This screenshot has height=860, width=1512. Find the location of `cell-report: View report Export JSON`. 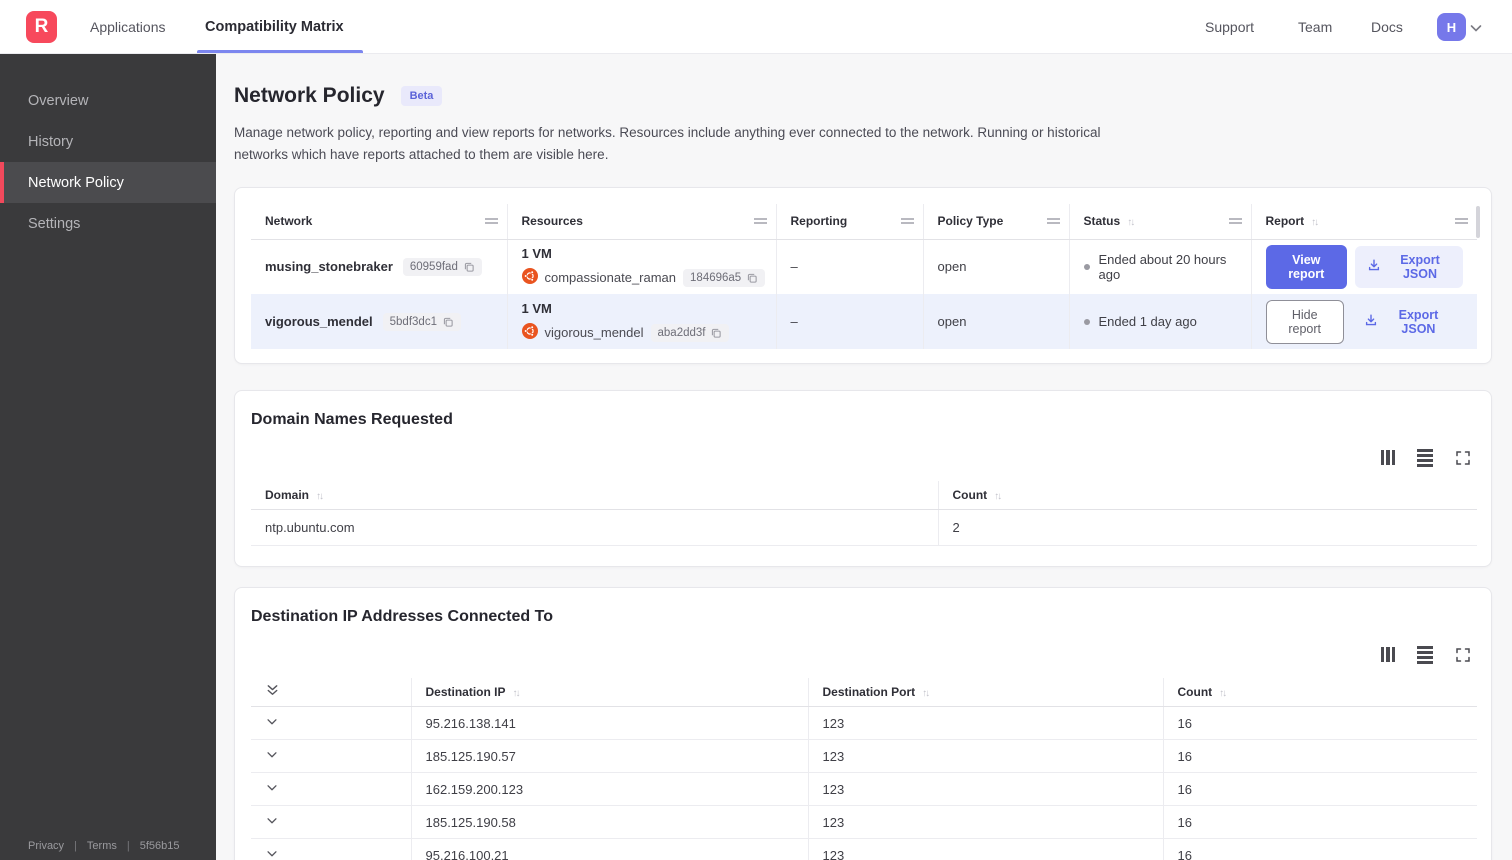

cell-report: View report Export JSON is located at coordinates (1363, 267).